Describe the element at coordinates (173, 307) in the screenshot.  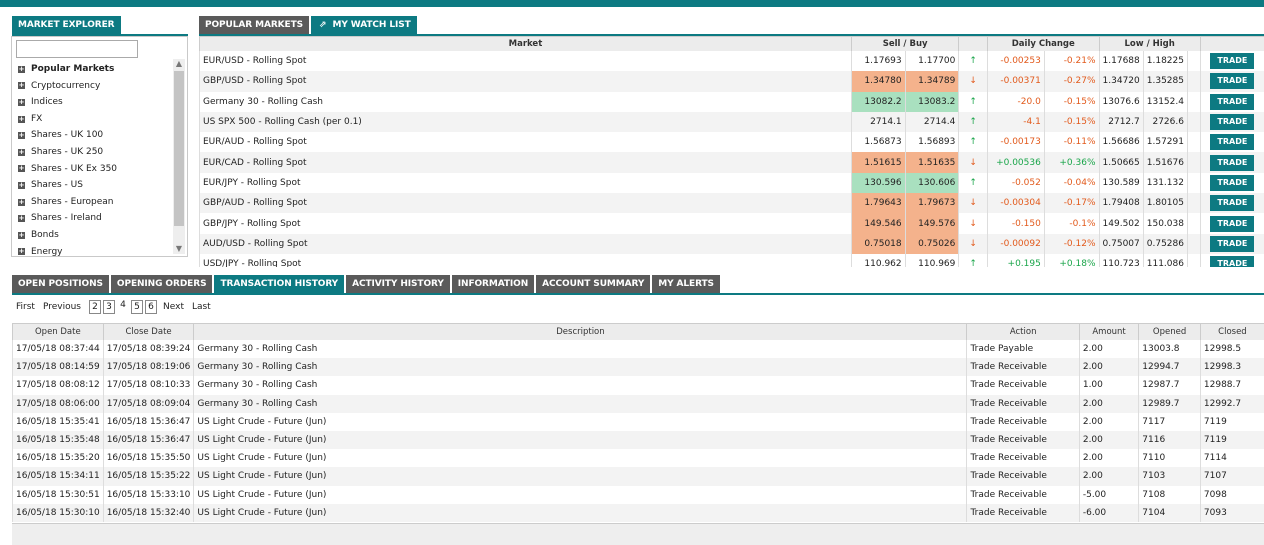
I see `pager-next-link: Next` at that location.